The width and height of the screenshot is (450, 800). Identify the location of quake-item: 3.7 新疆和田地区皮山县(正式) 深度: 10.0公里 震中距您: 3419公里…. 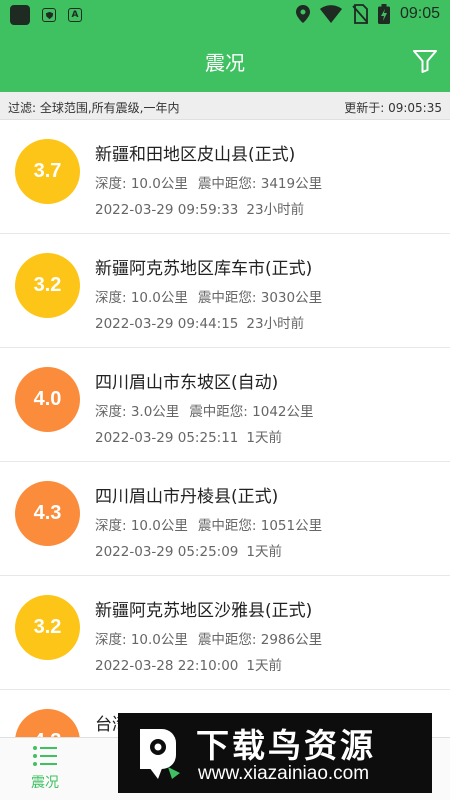
(225, 177).